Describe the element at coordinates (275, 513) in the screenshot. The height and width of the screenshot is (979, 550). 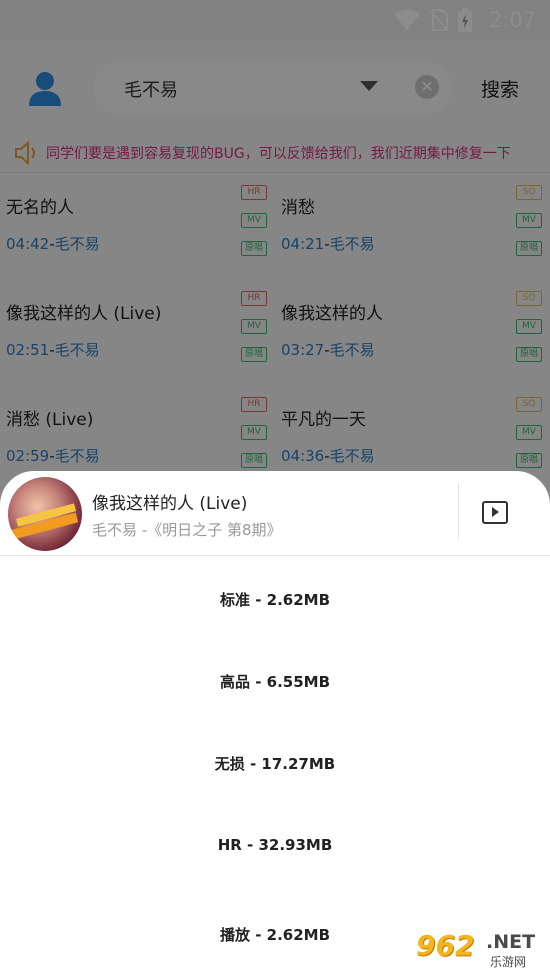
I see `sheet-header: 像我这样的人 (Live) 毛不易 -《明日之子 第8期》` at that location.